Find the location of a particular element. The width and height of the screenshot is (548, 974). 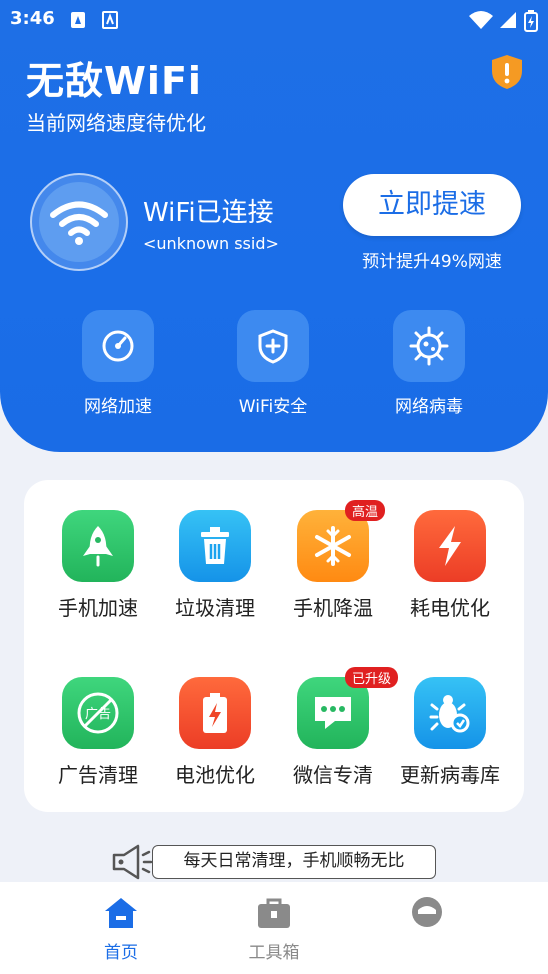

tool-phone-cooling: 高温 手机降温 is located at coordinates (333, 560).